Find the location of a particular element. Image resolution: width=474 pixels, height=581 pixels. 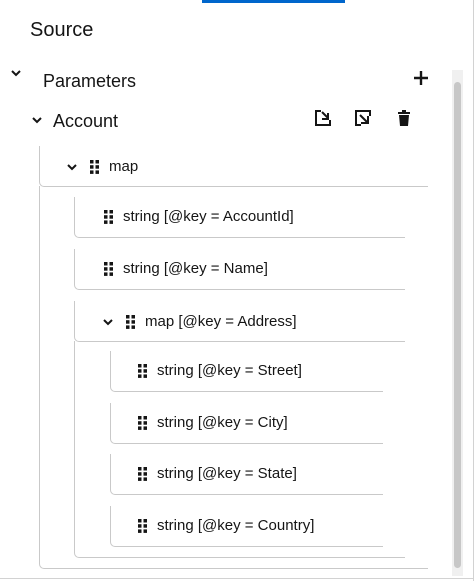

tree-node-account-id-row: string [@key = AccountId] is located at coordinates (199, 216).